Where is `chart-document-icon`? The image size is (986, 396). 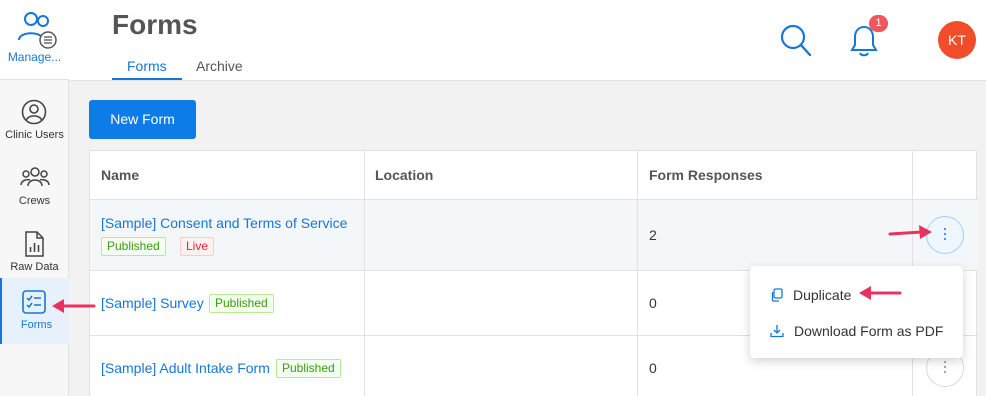
chart-document-icon is located at coordinates (34, 244).